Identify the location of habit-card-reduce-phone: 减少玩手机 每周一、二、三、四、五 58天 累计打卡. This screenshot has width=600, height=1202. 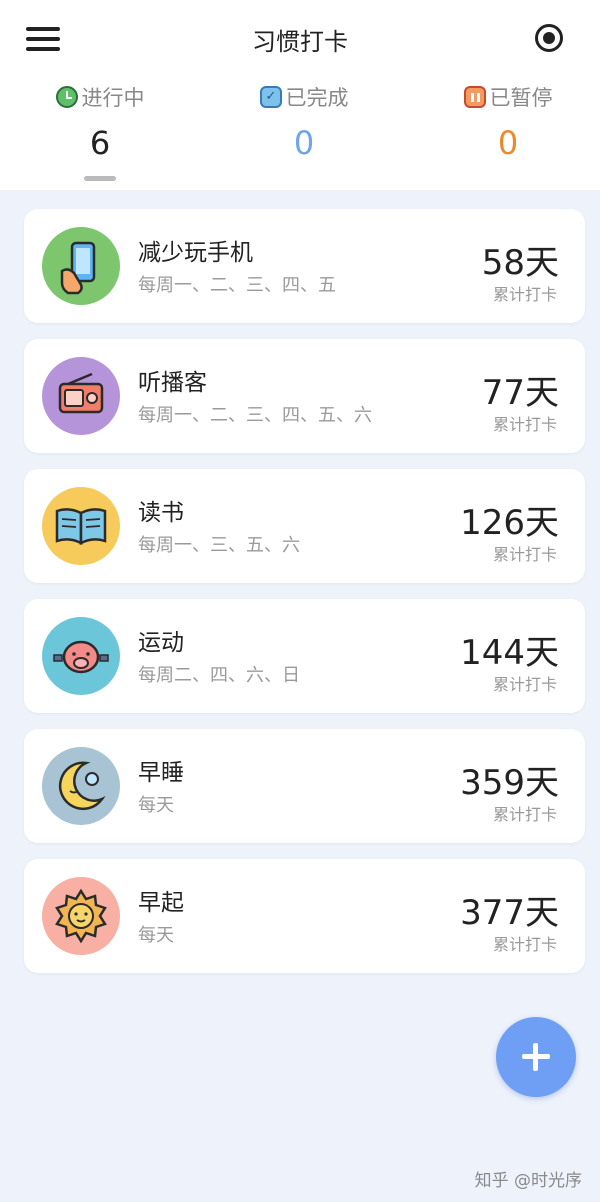
(304, 266).